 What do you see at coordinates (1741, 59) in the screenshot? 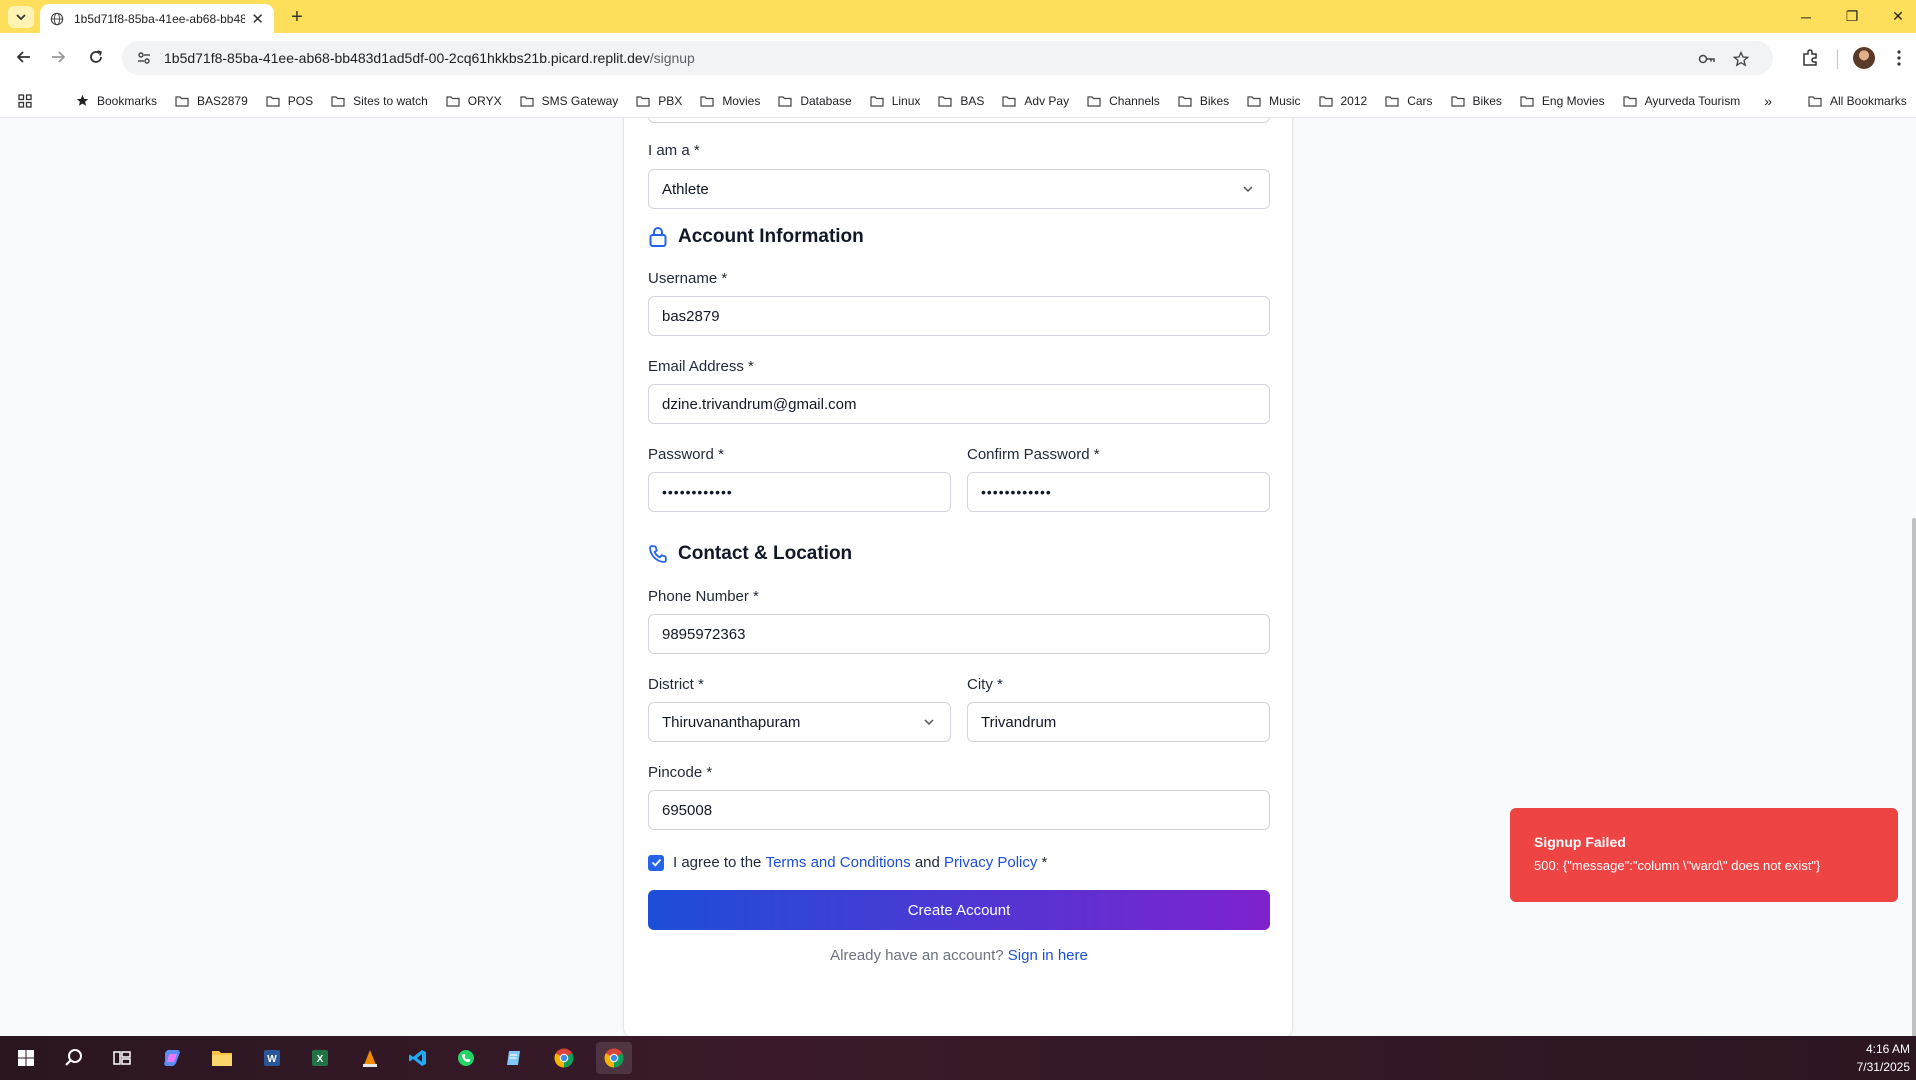
I see `star-icon` at bounding box center [1741, 59].